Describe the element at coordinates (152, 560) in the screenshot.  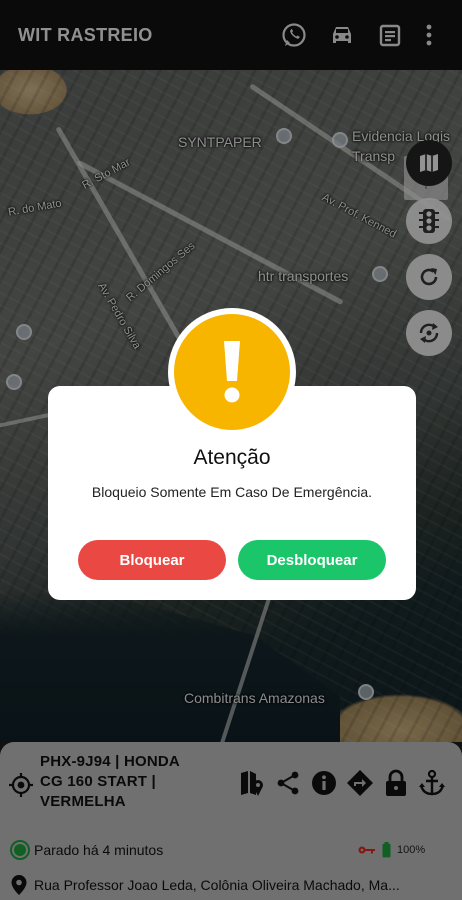
I see `block-button: Bloquear` at that location.